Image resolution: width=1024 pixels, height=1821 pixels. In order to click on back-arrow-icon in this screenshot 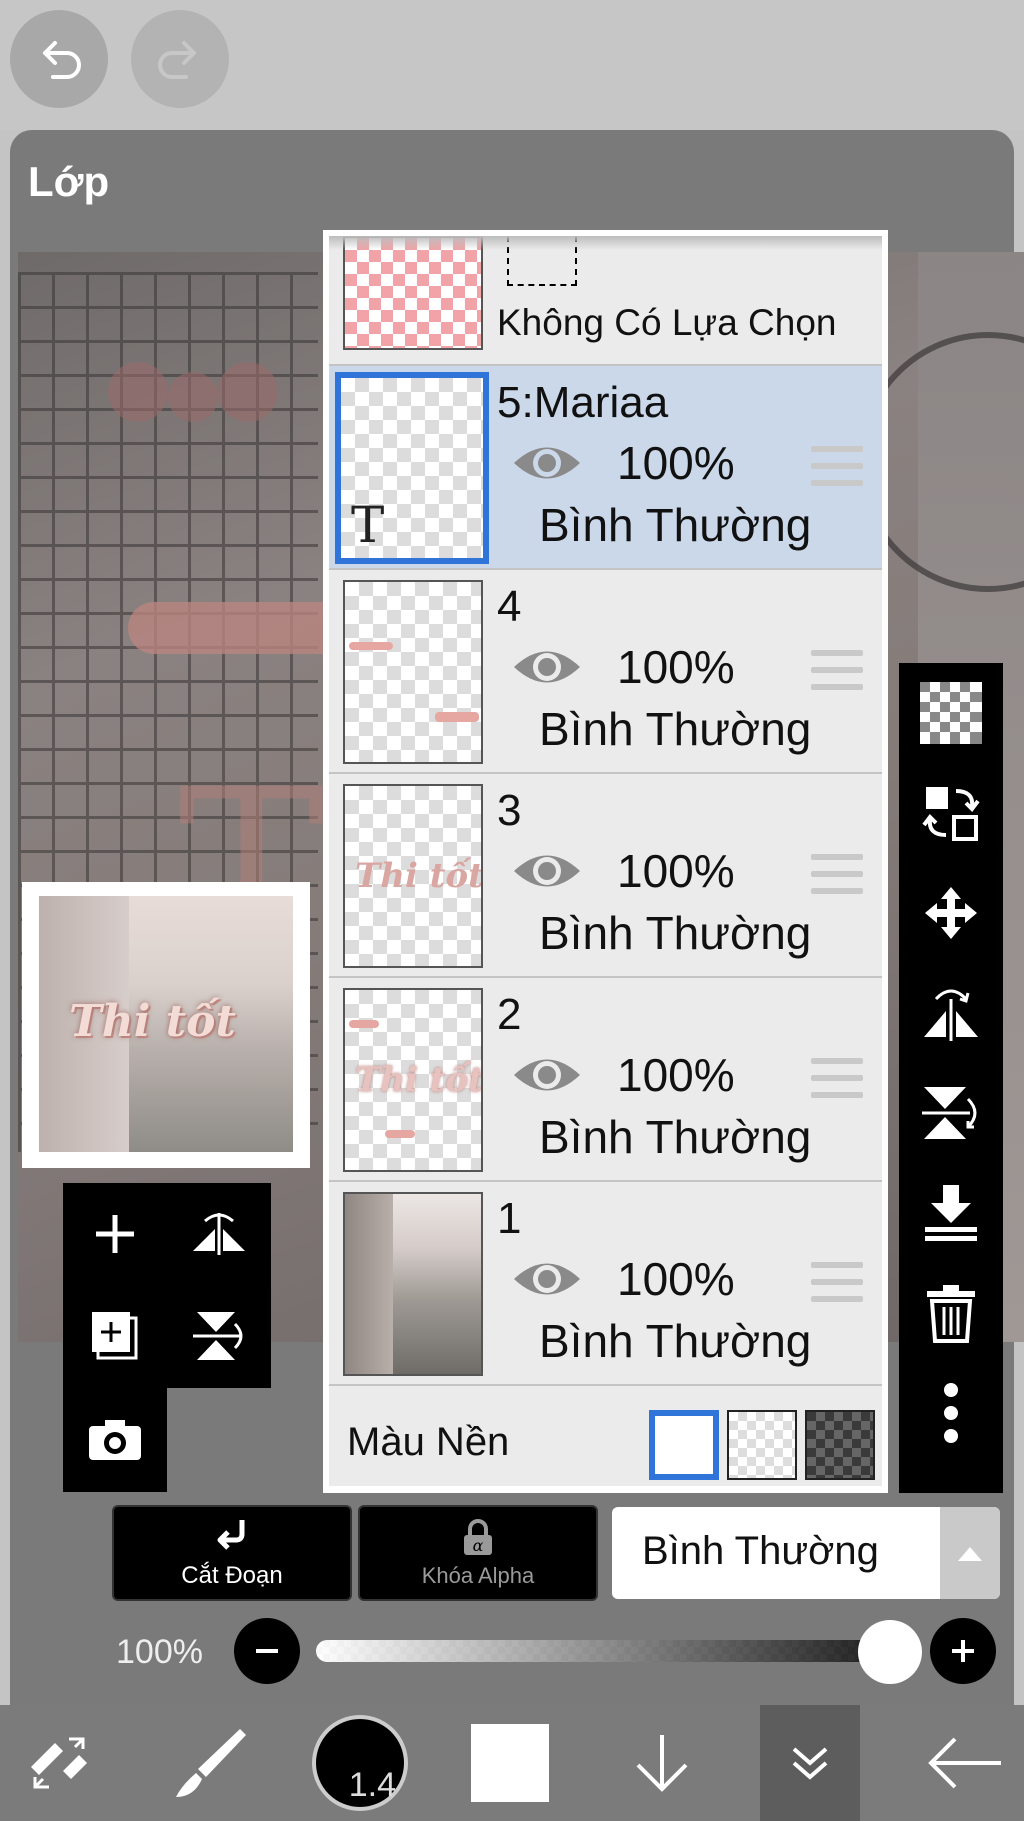, I will do `click(964, 1763)`.